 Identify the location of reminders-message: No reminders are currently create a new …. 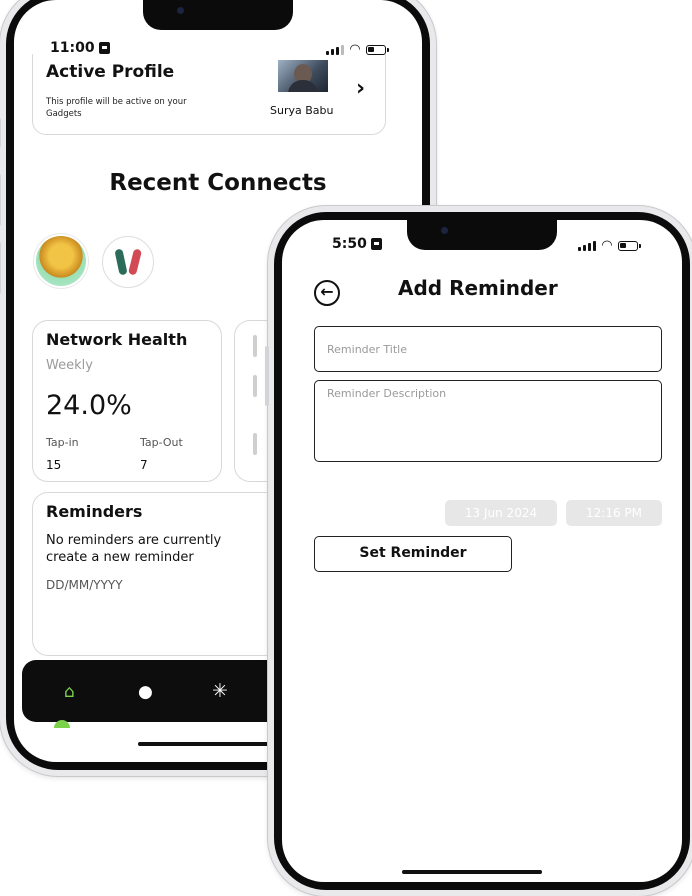
(156, 549).